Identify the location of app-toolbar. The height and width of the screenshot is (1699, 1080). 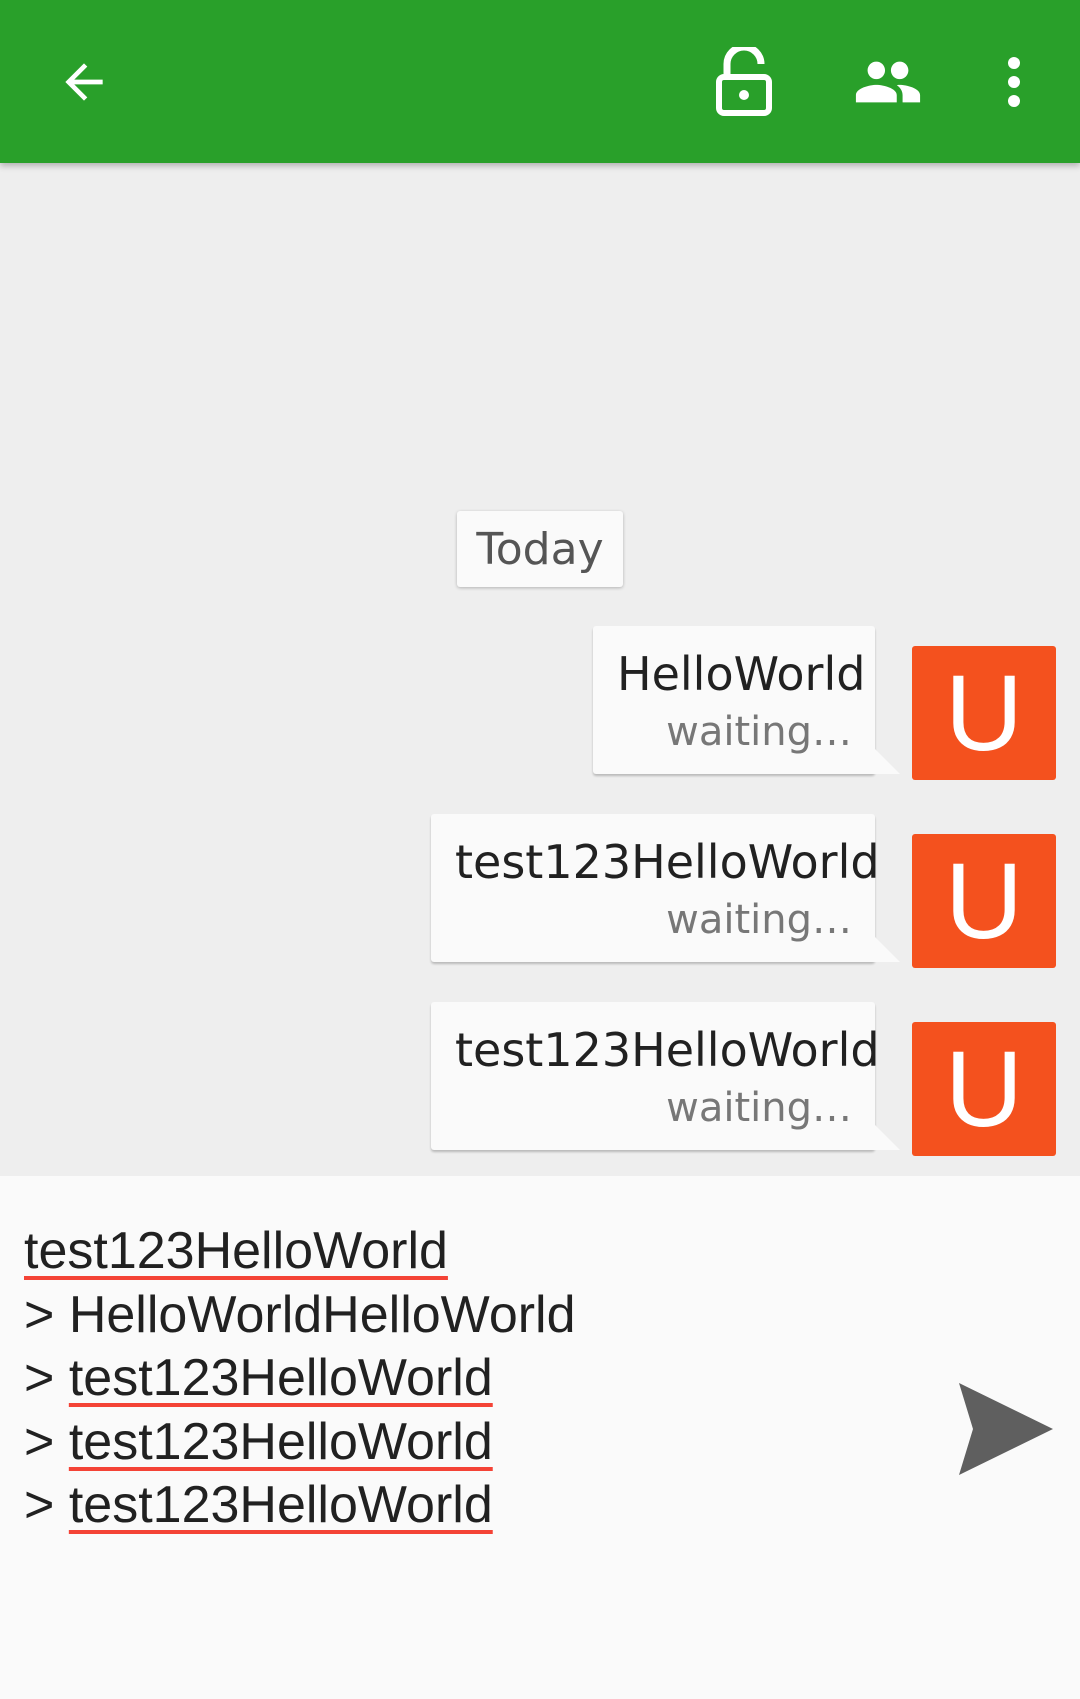
(540, 81).